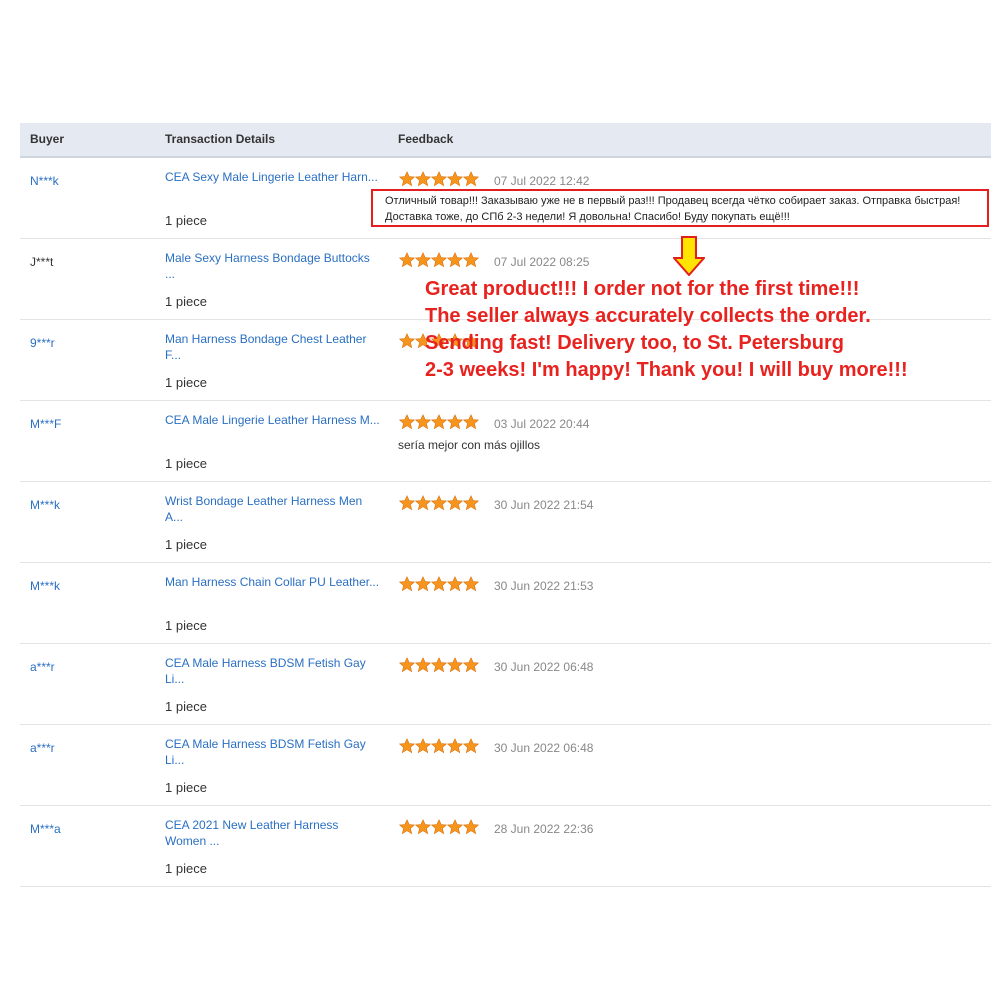 Image resolution: width=1000 pixels, height=1000 pixels. Describe the element at coordinates (45, 829) in the screenshot. I see `buyer-name: M***a` at that location.